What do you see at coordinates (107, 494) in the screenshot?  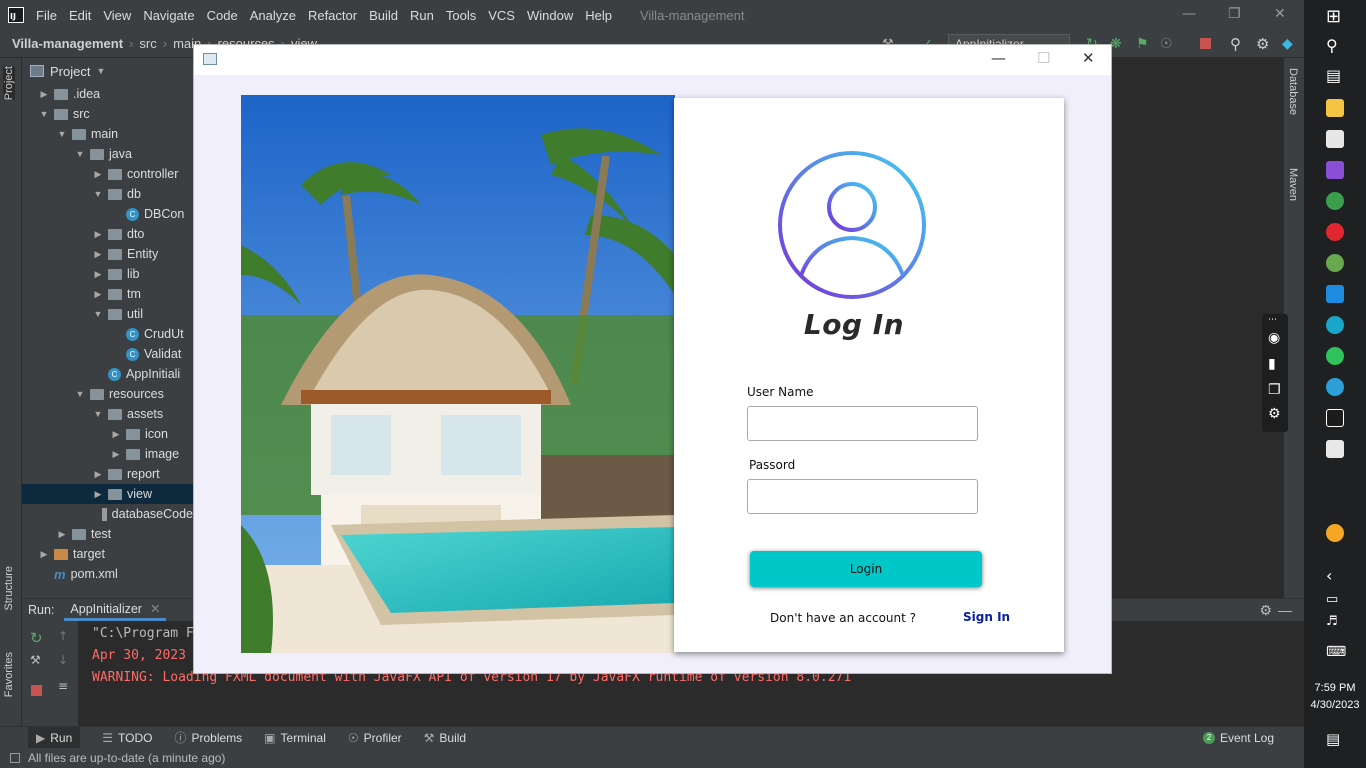 I see `tree-item: ▶ view` at bounding box center [107, 494].